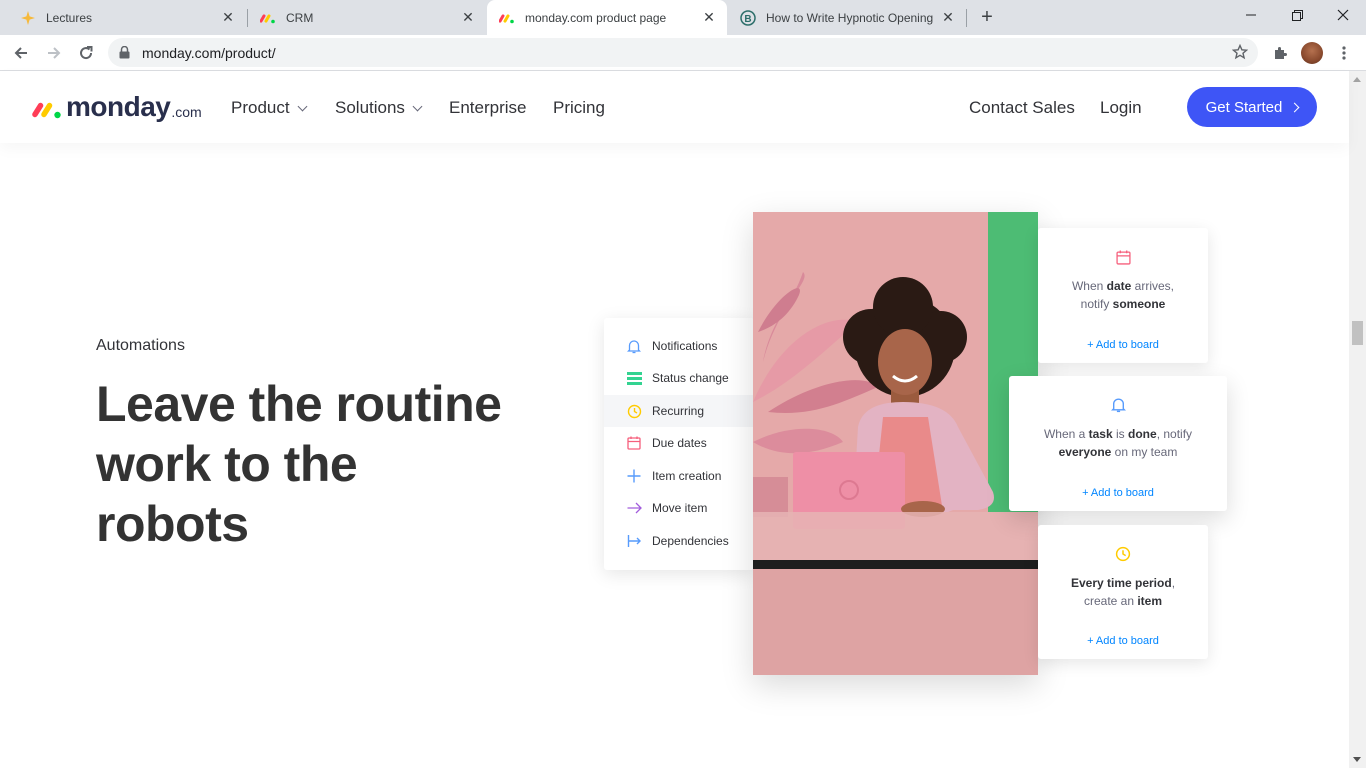 The image size is (1366, 768). I want to click on recipe-line: create an item, so click(1123, 601).